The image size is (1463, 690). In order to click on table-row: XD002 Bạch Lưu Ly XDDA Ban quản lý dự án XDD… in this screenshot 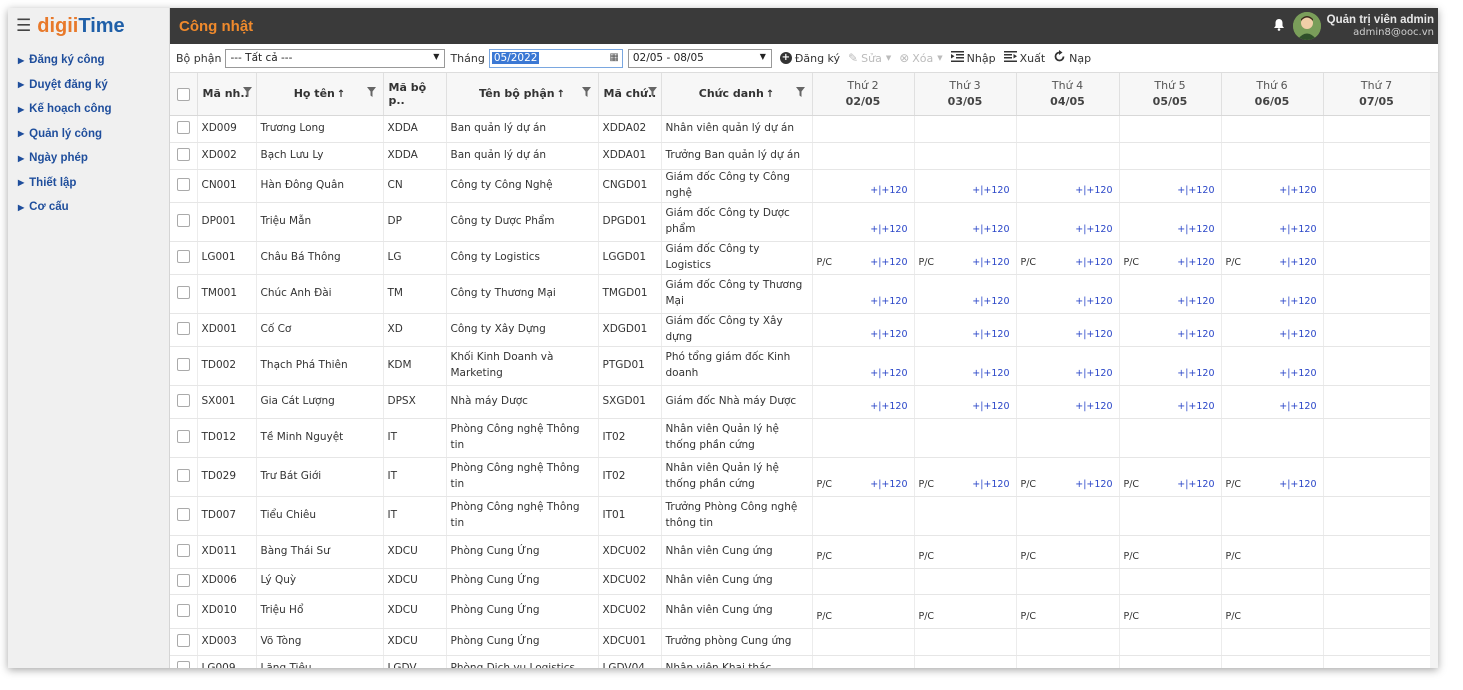, I will do `click(800, 156)`.